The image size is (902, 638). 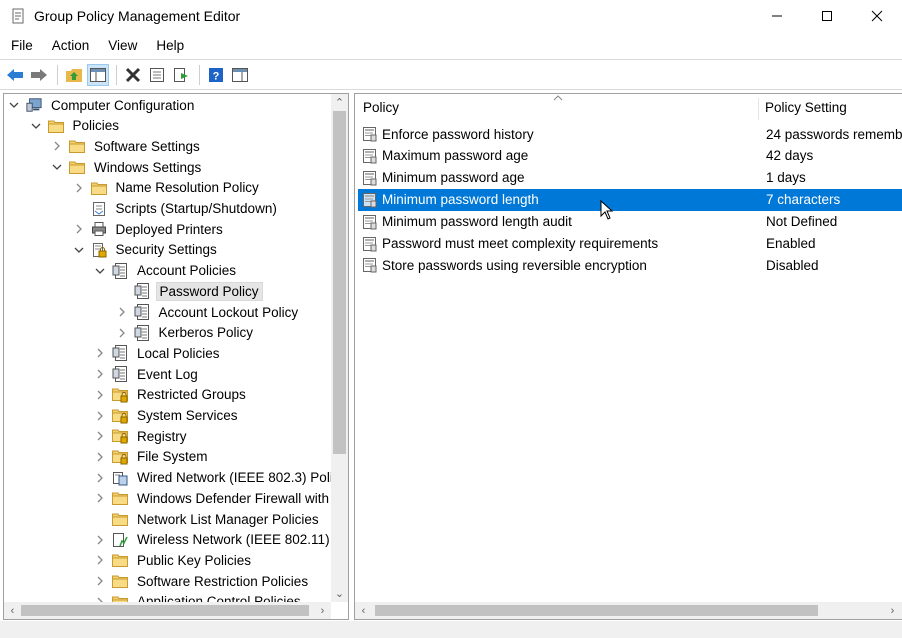 What do you see at coordinates (187, 188) in the screenshot?
I see `tree-item-label: Name Resolution Policy` at bounding box center [187, 188].